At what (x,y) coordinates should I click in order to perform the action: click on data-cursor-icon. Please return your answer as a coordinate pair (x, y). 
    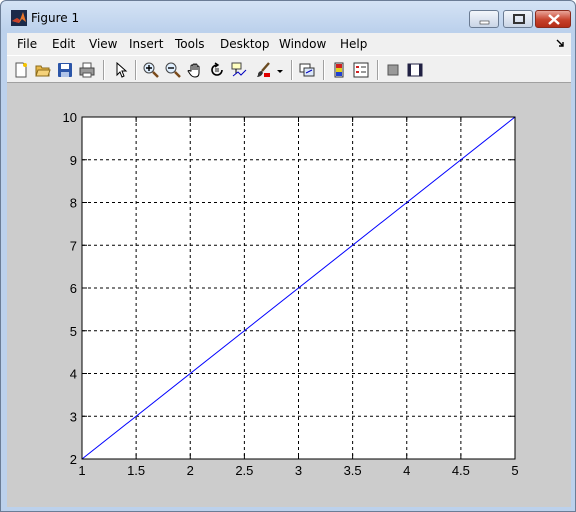
    Looking at the image, I should click on (239, 69).